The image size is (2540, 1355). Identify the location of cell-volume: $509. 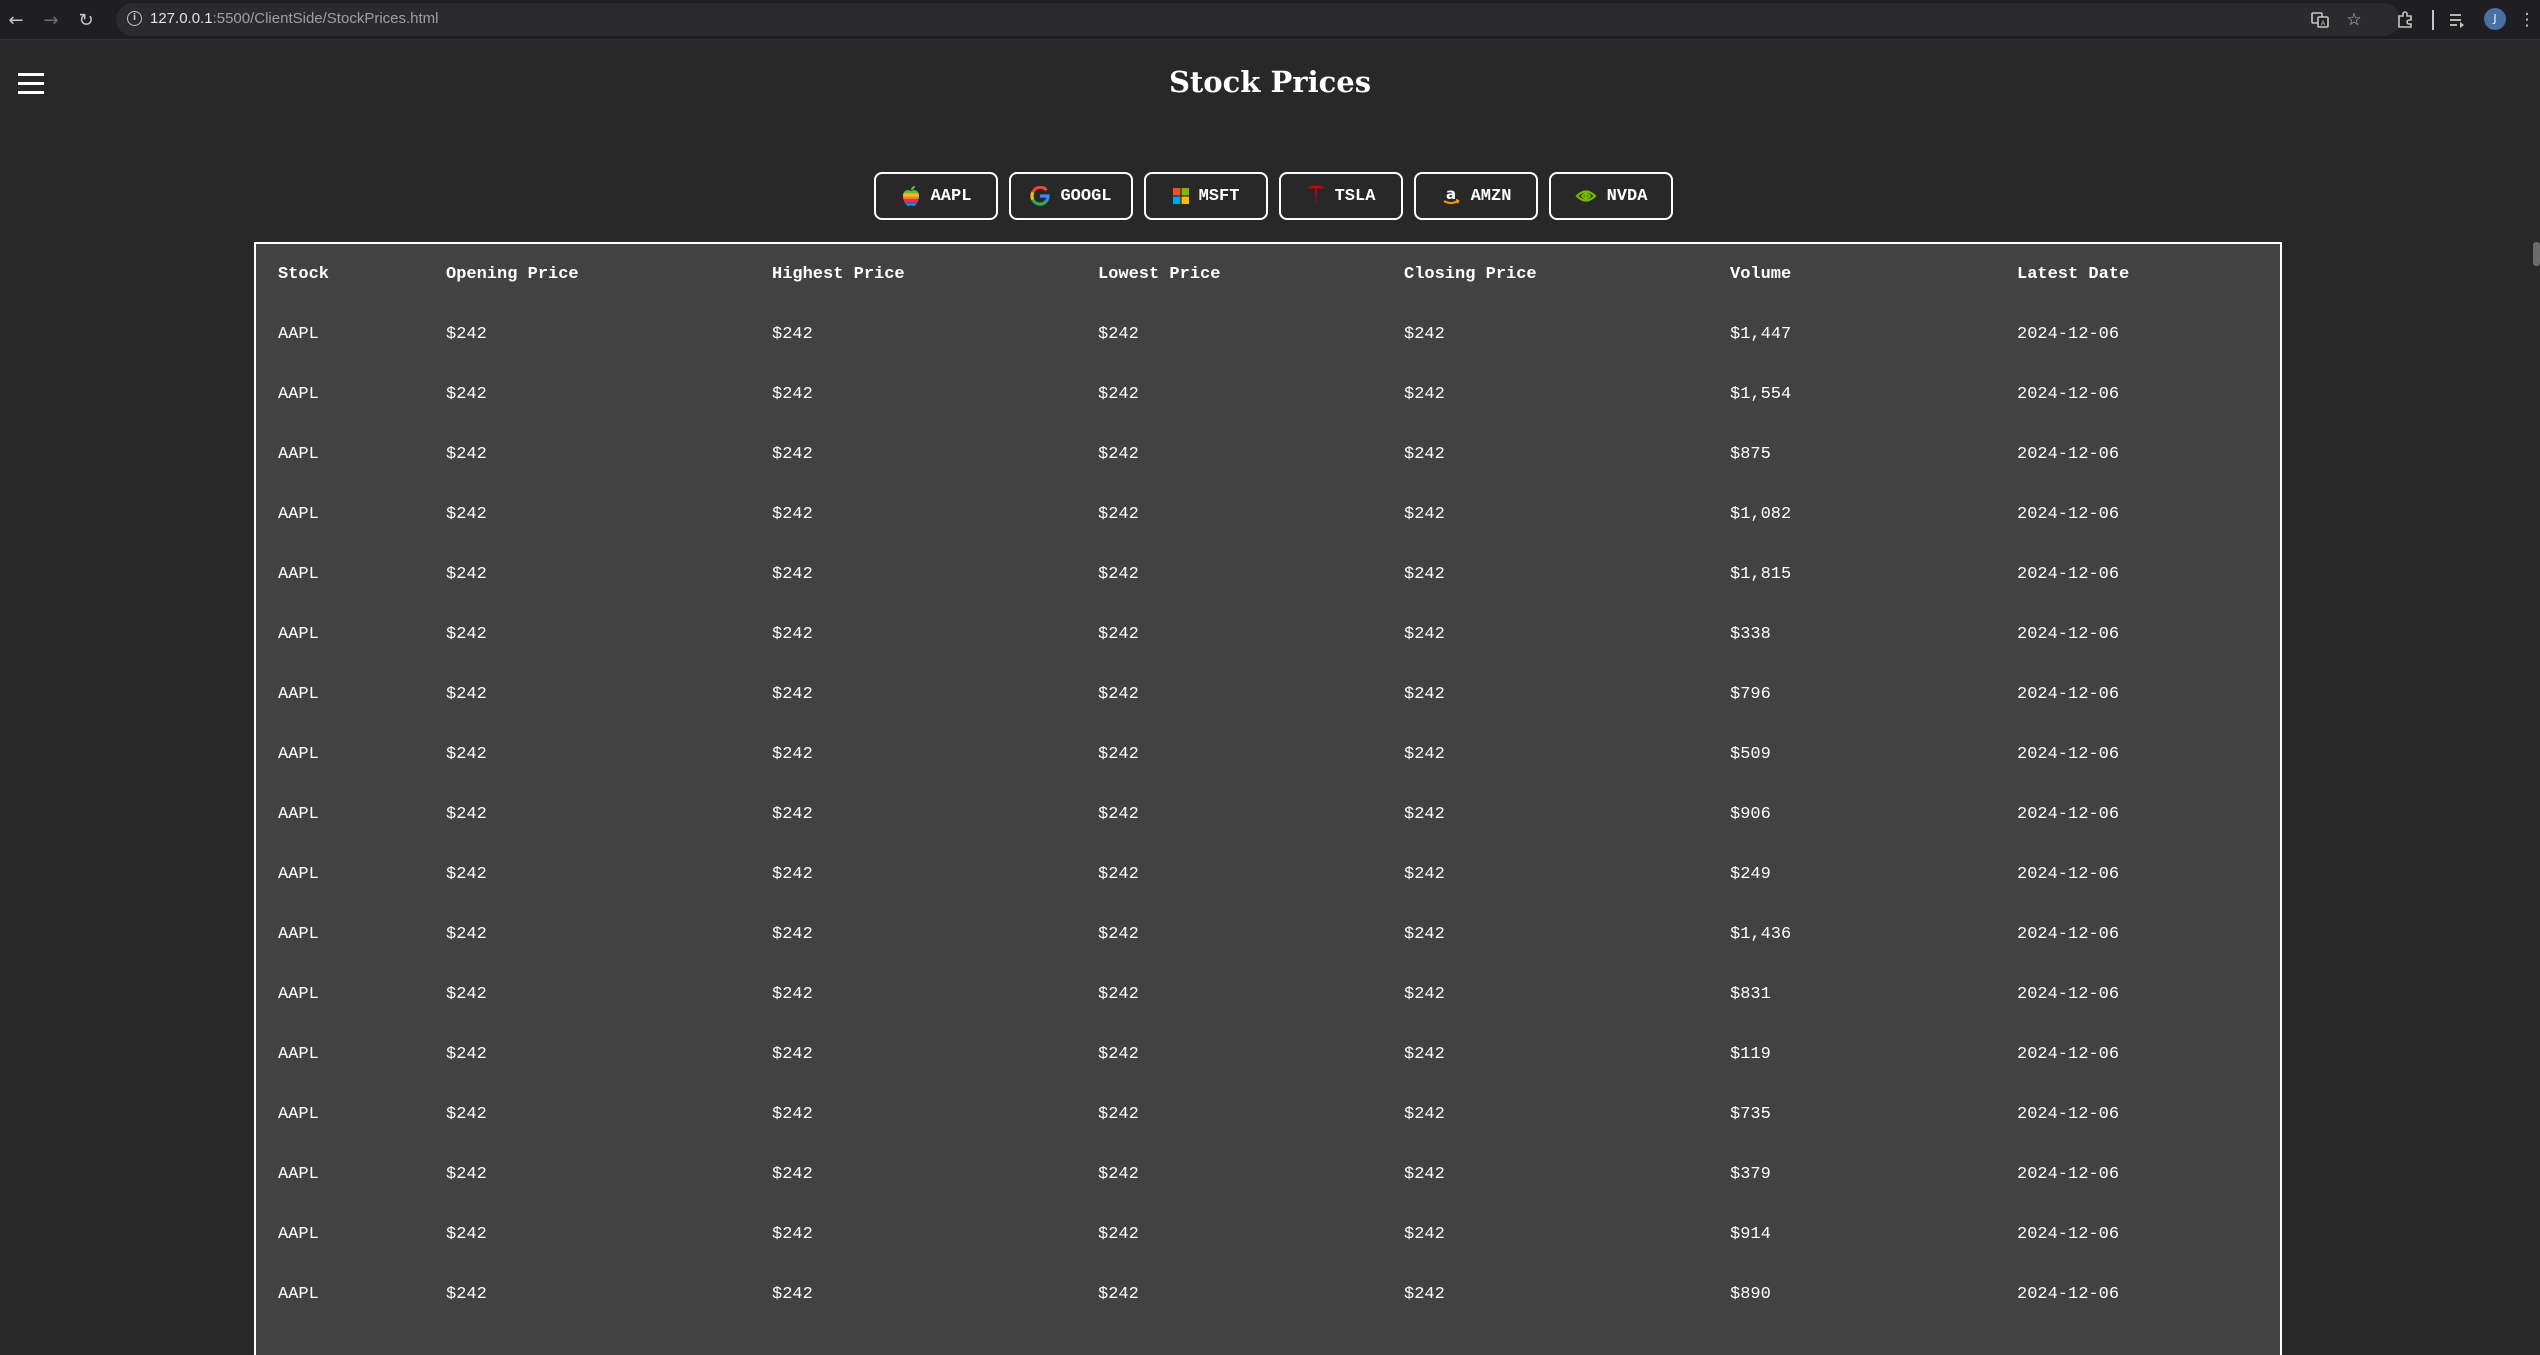
(1750, 754).